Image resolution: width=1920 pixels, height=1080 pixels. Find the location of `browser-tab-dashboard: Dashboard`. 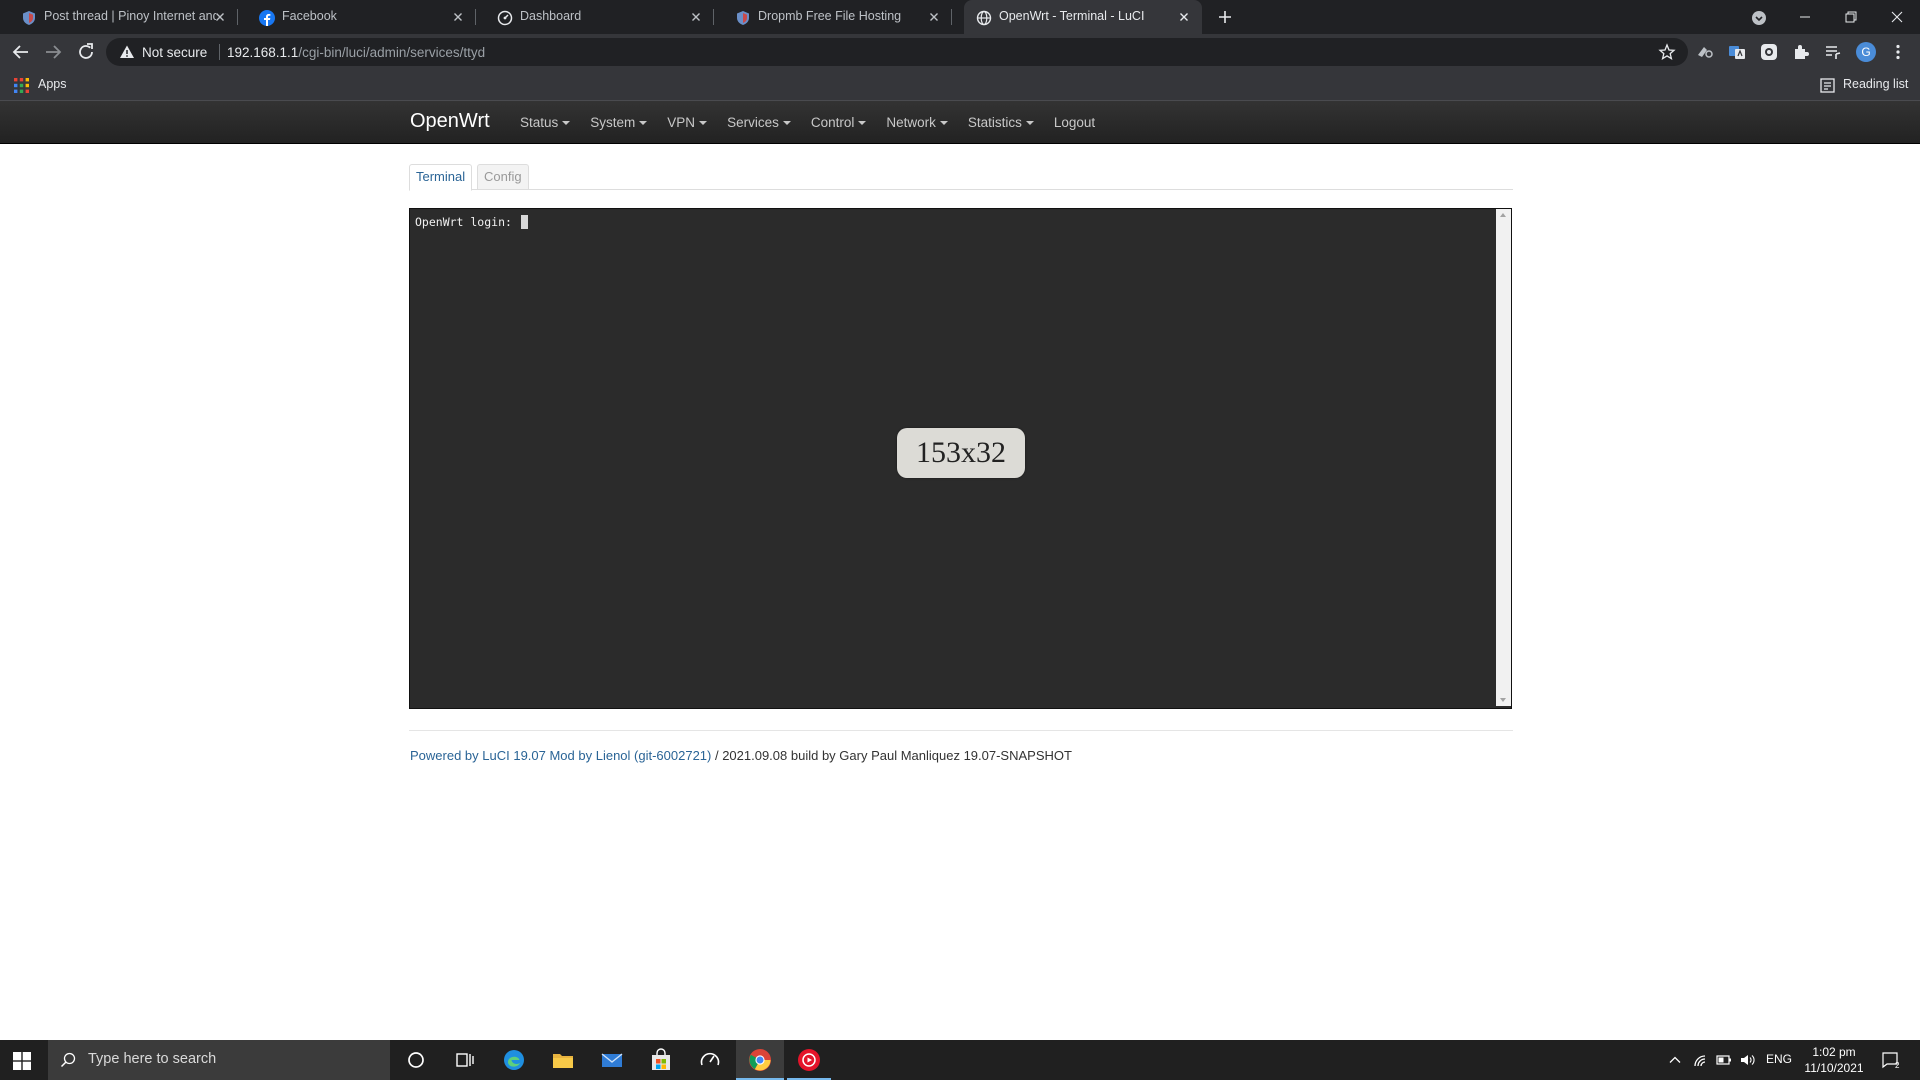

browser-tab-dashboard: Dashboard is located at coordinates (595, 17).